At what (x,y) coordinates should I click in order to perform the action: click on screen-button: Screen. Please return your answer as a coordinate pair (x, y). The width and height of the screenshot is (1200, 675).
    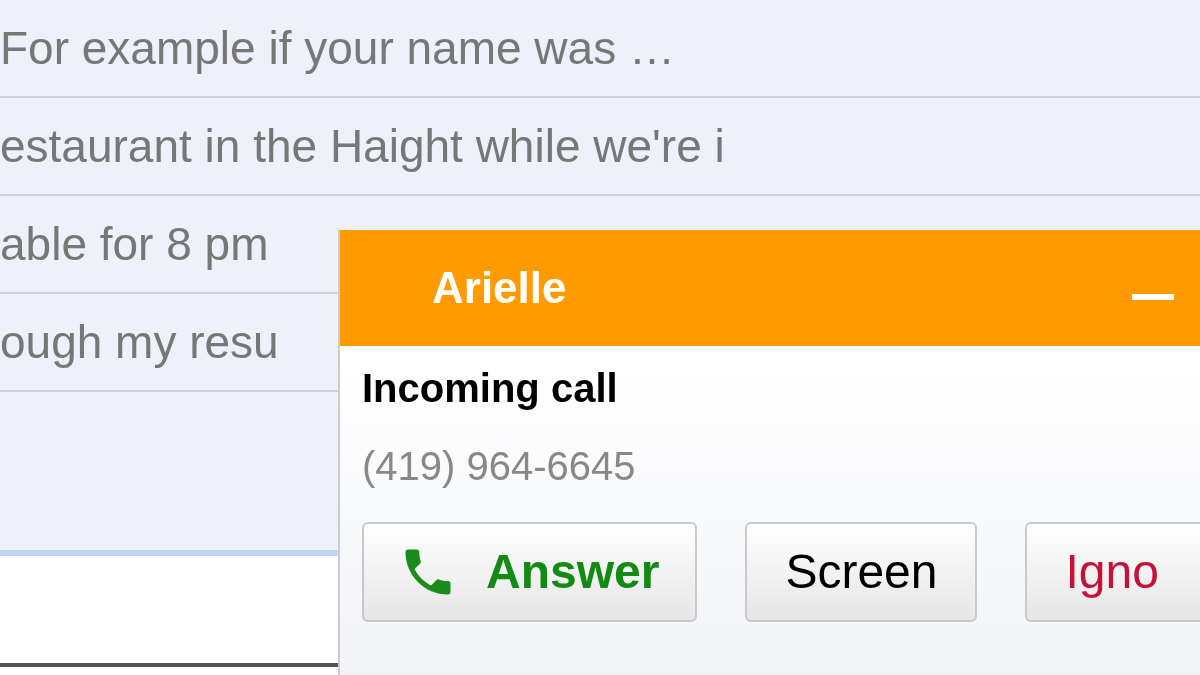
    Looking at the image, I should click on (861, 572).